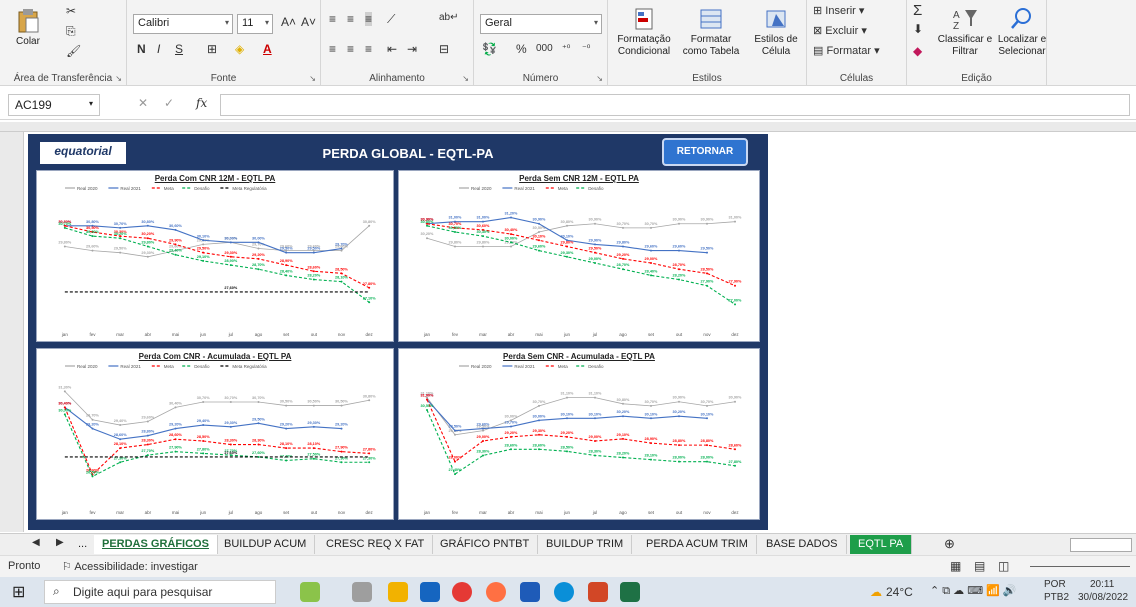 This screenshot has width=1136, height=607. Describe the element at coordinates (288, 22) in the screenshot. I see `grow-font-icon: A˄` at that location.